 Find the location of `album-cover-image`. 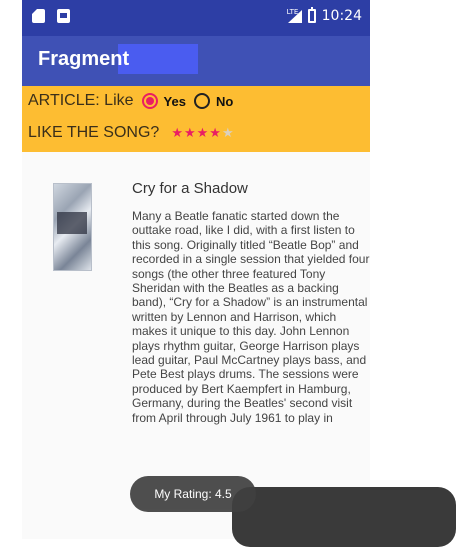

album-cover-image is located at coordinates (72, 227).